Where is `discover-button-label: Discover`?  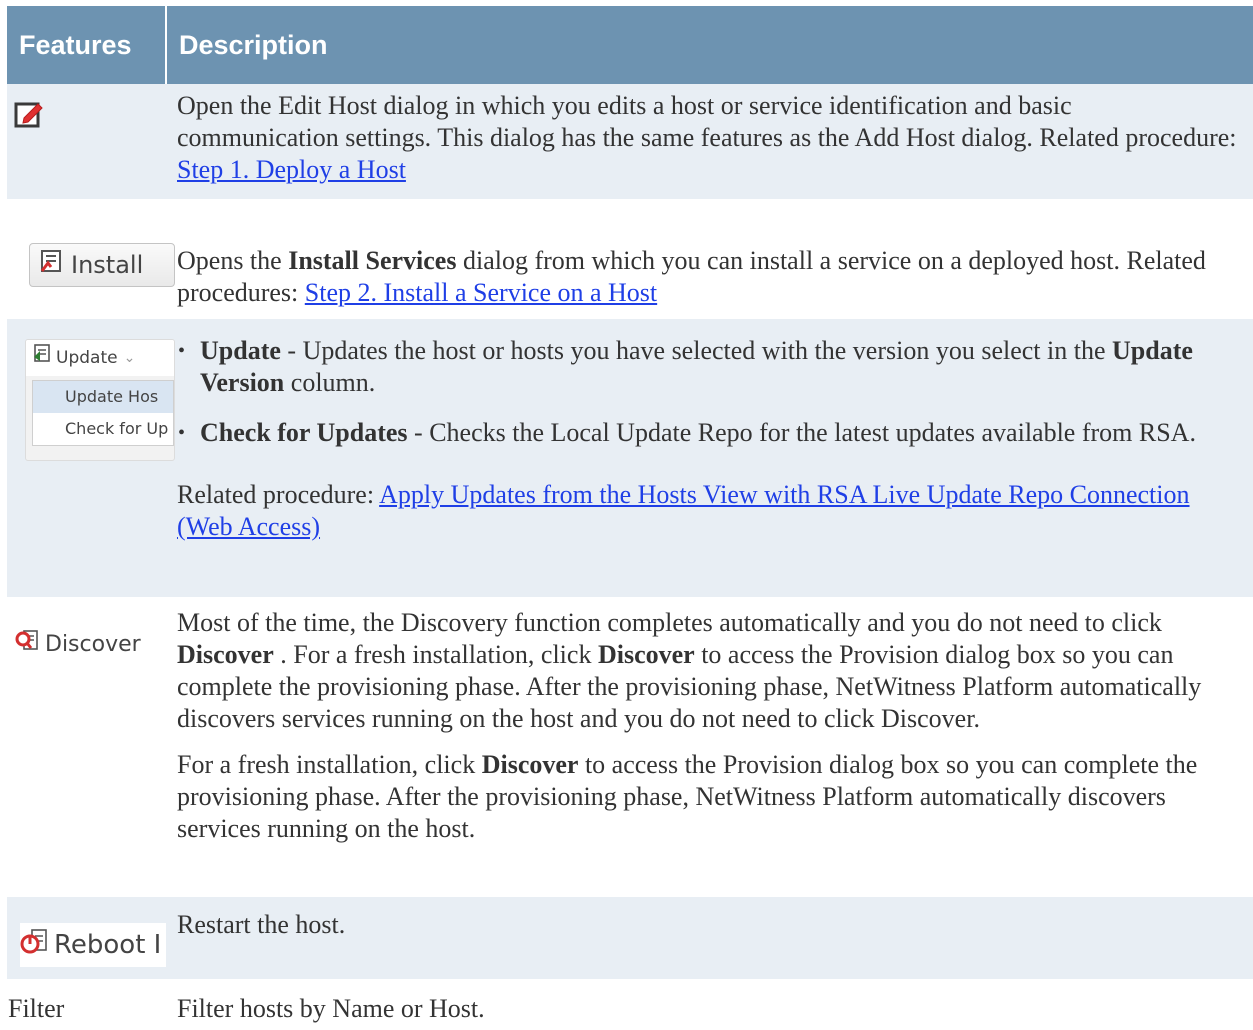 discover-button-label: Discover is located at coordinates (93, 644).